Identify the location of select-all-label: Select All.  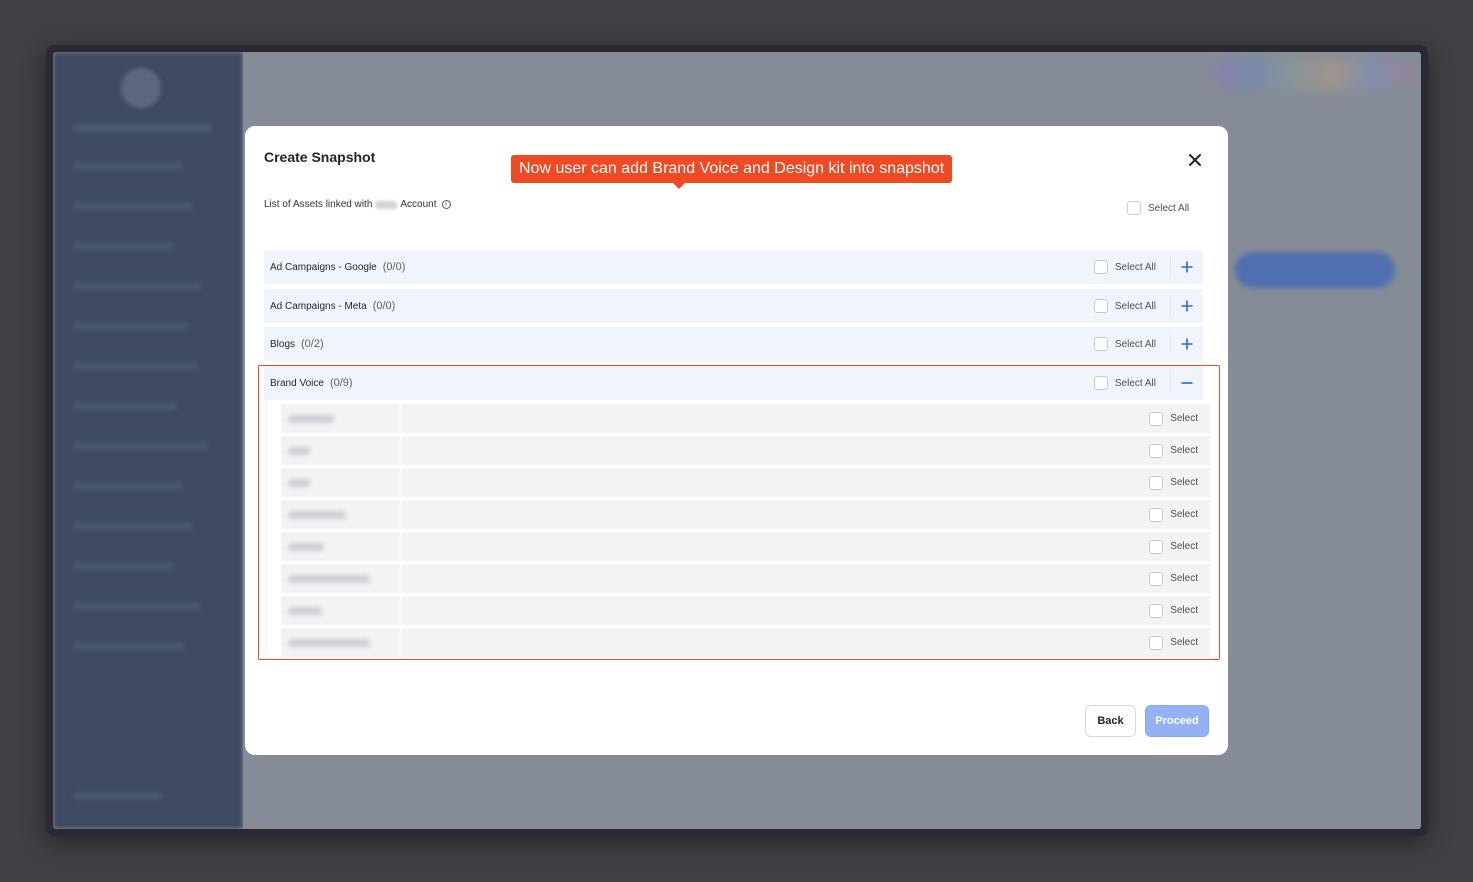
(1169, 208).